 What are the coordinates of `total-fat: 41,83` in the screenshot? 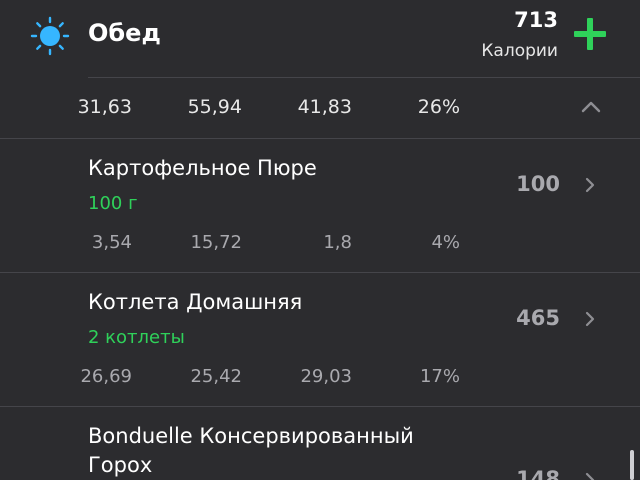 It's located at (324, 107).